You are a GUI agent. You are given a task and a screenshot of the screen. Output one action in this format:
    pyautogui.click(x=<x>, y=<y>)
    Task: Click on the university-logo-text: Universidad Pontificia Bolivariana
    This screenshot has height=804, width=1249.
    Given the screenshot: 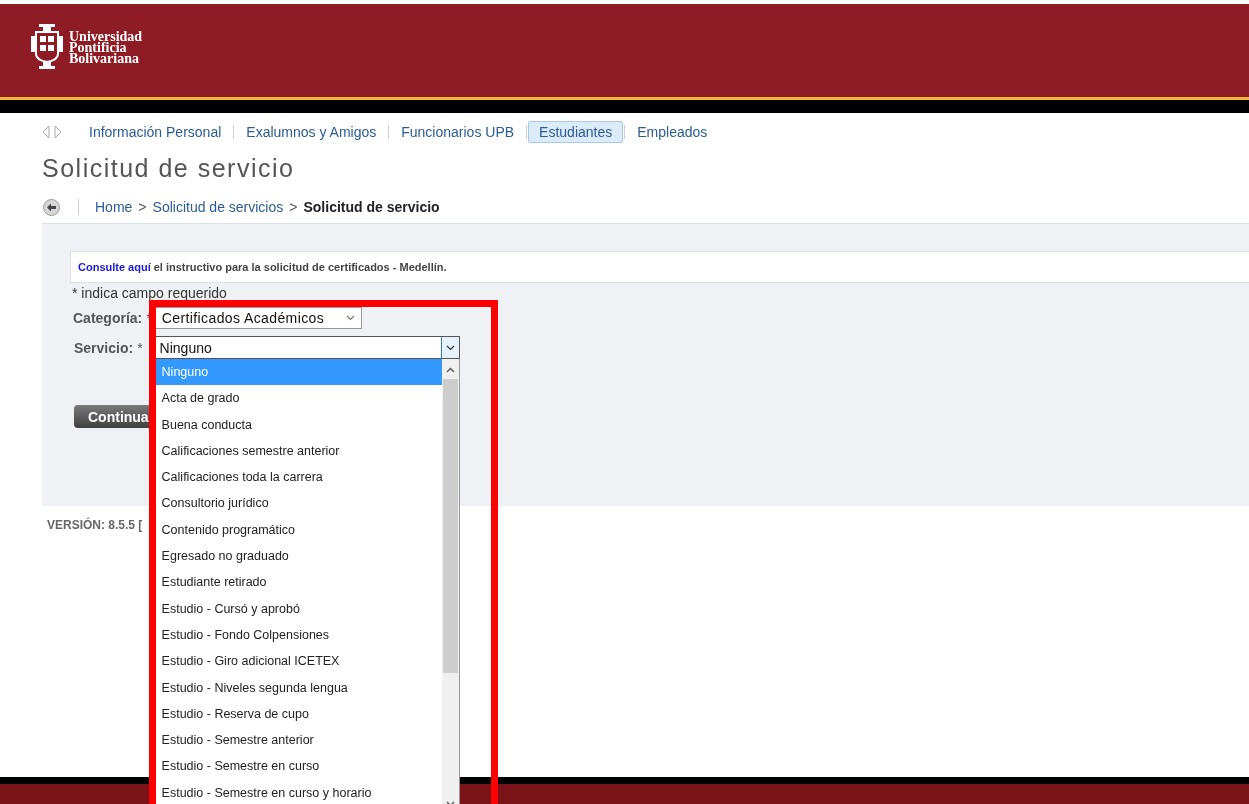 What is the action you would take?
    pyautogui.click(x=106, y=47)
    